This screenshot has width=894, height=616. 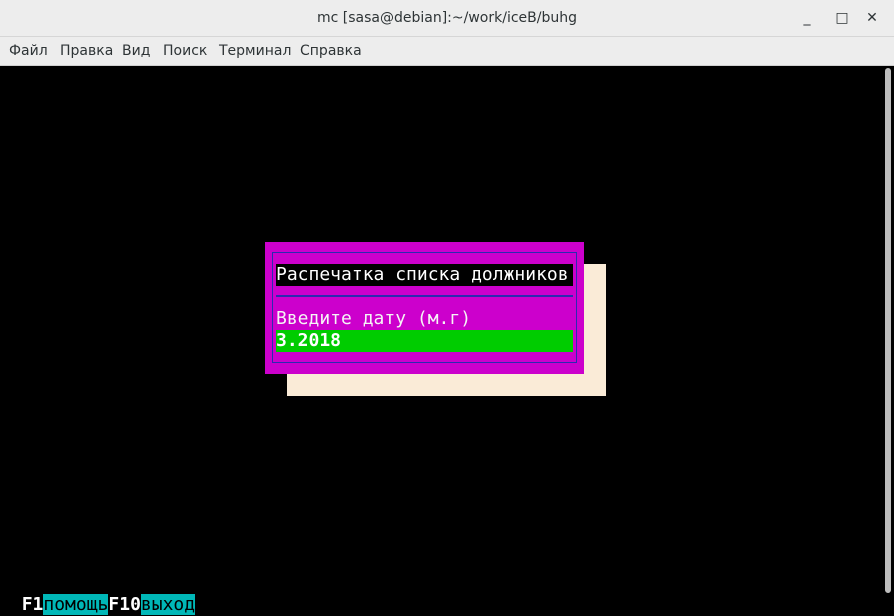 I want to click on f10-label: выход, so click(x=168, y=604).